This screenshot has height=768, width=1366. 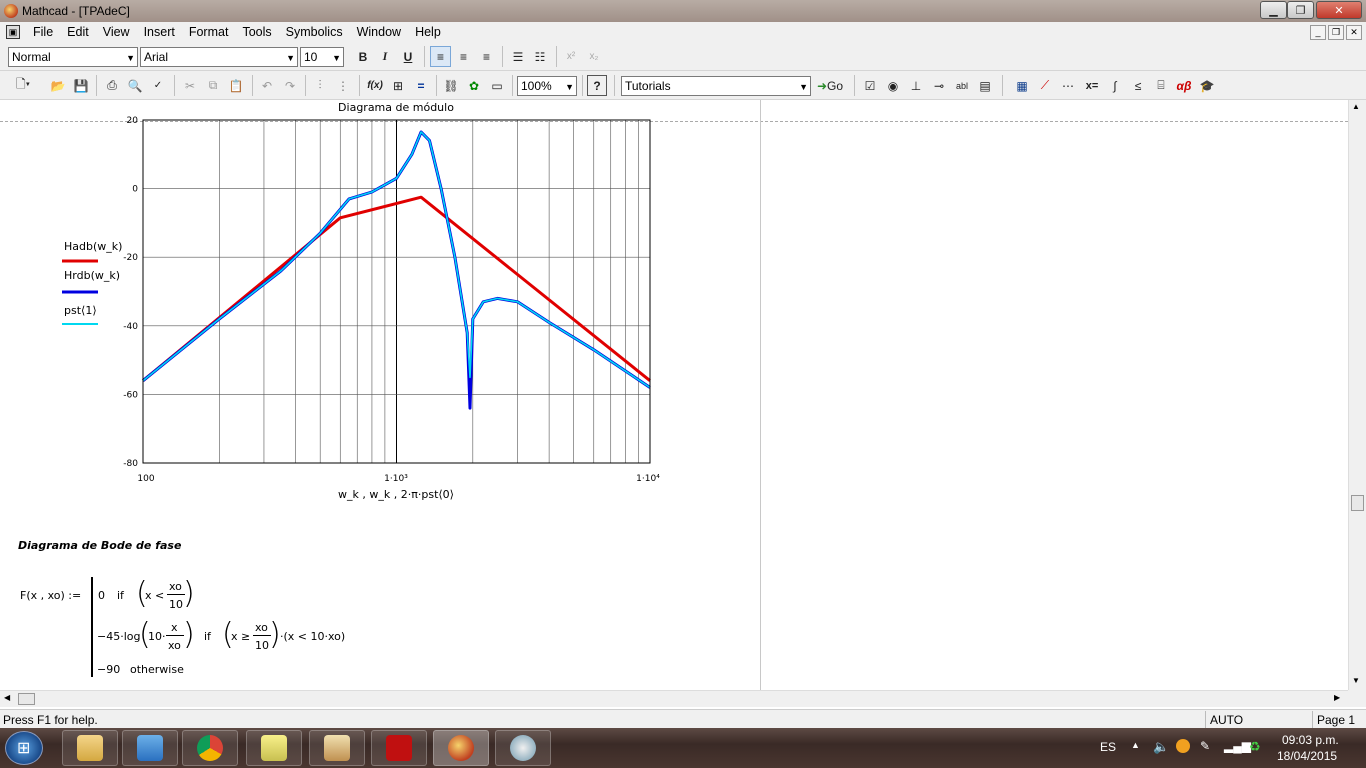 What do you see at coordinates (399, 748) in the screenshot?
I see `taskbar-acrobat` at bounding box center [399, 748].